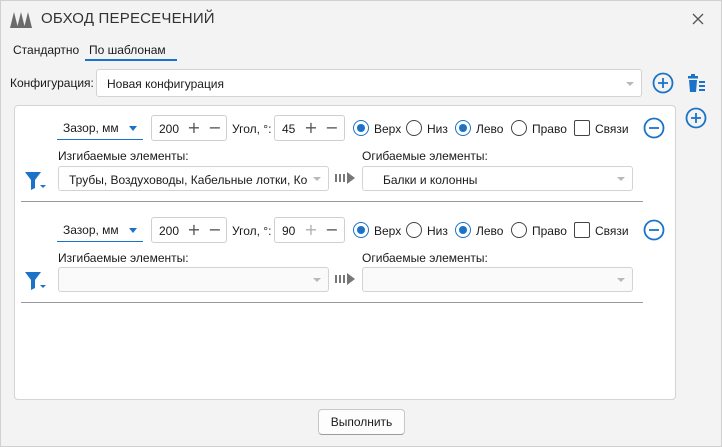  Describe the element at coordinates (289, 129) in the screenshot. I see `angle-value: 45` at that location.